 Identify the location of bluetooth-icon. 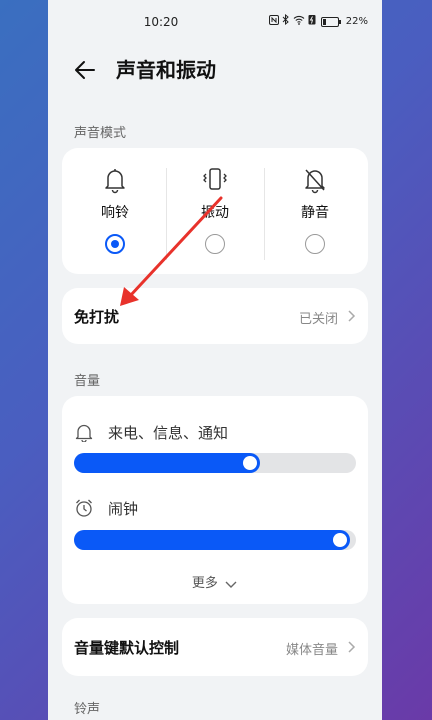
(286, 21).